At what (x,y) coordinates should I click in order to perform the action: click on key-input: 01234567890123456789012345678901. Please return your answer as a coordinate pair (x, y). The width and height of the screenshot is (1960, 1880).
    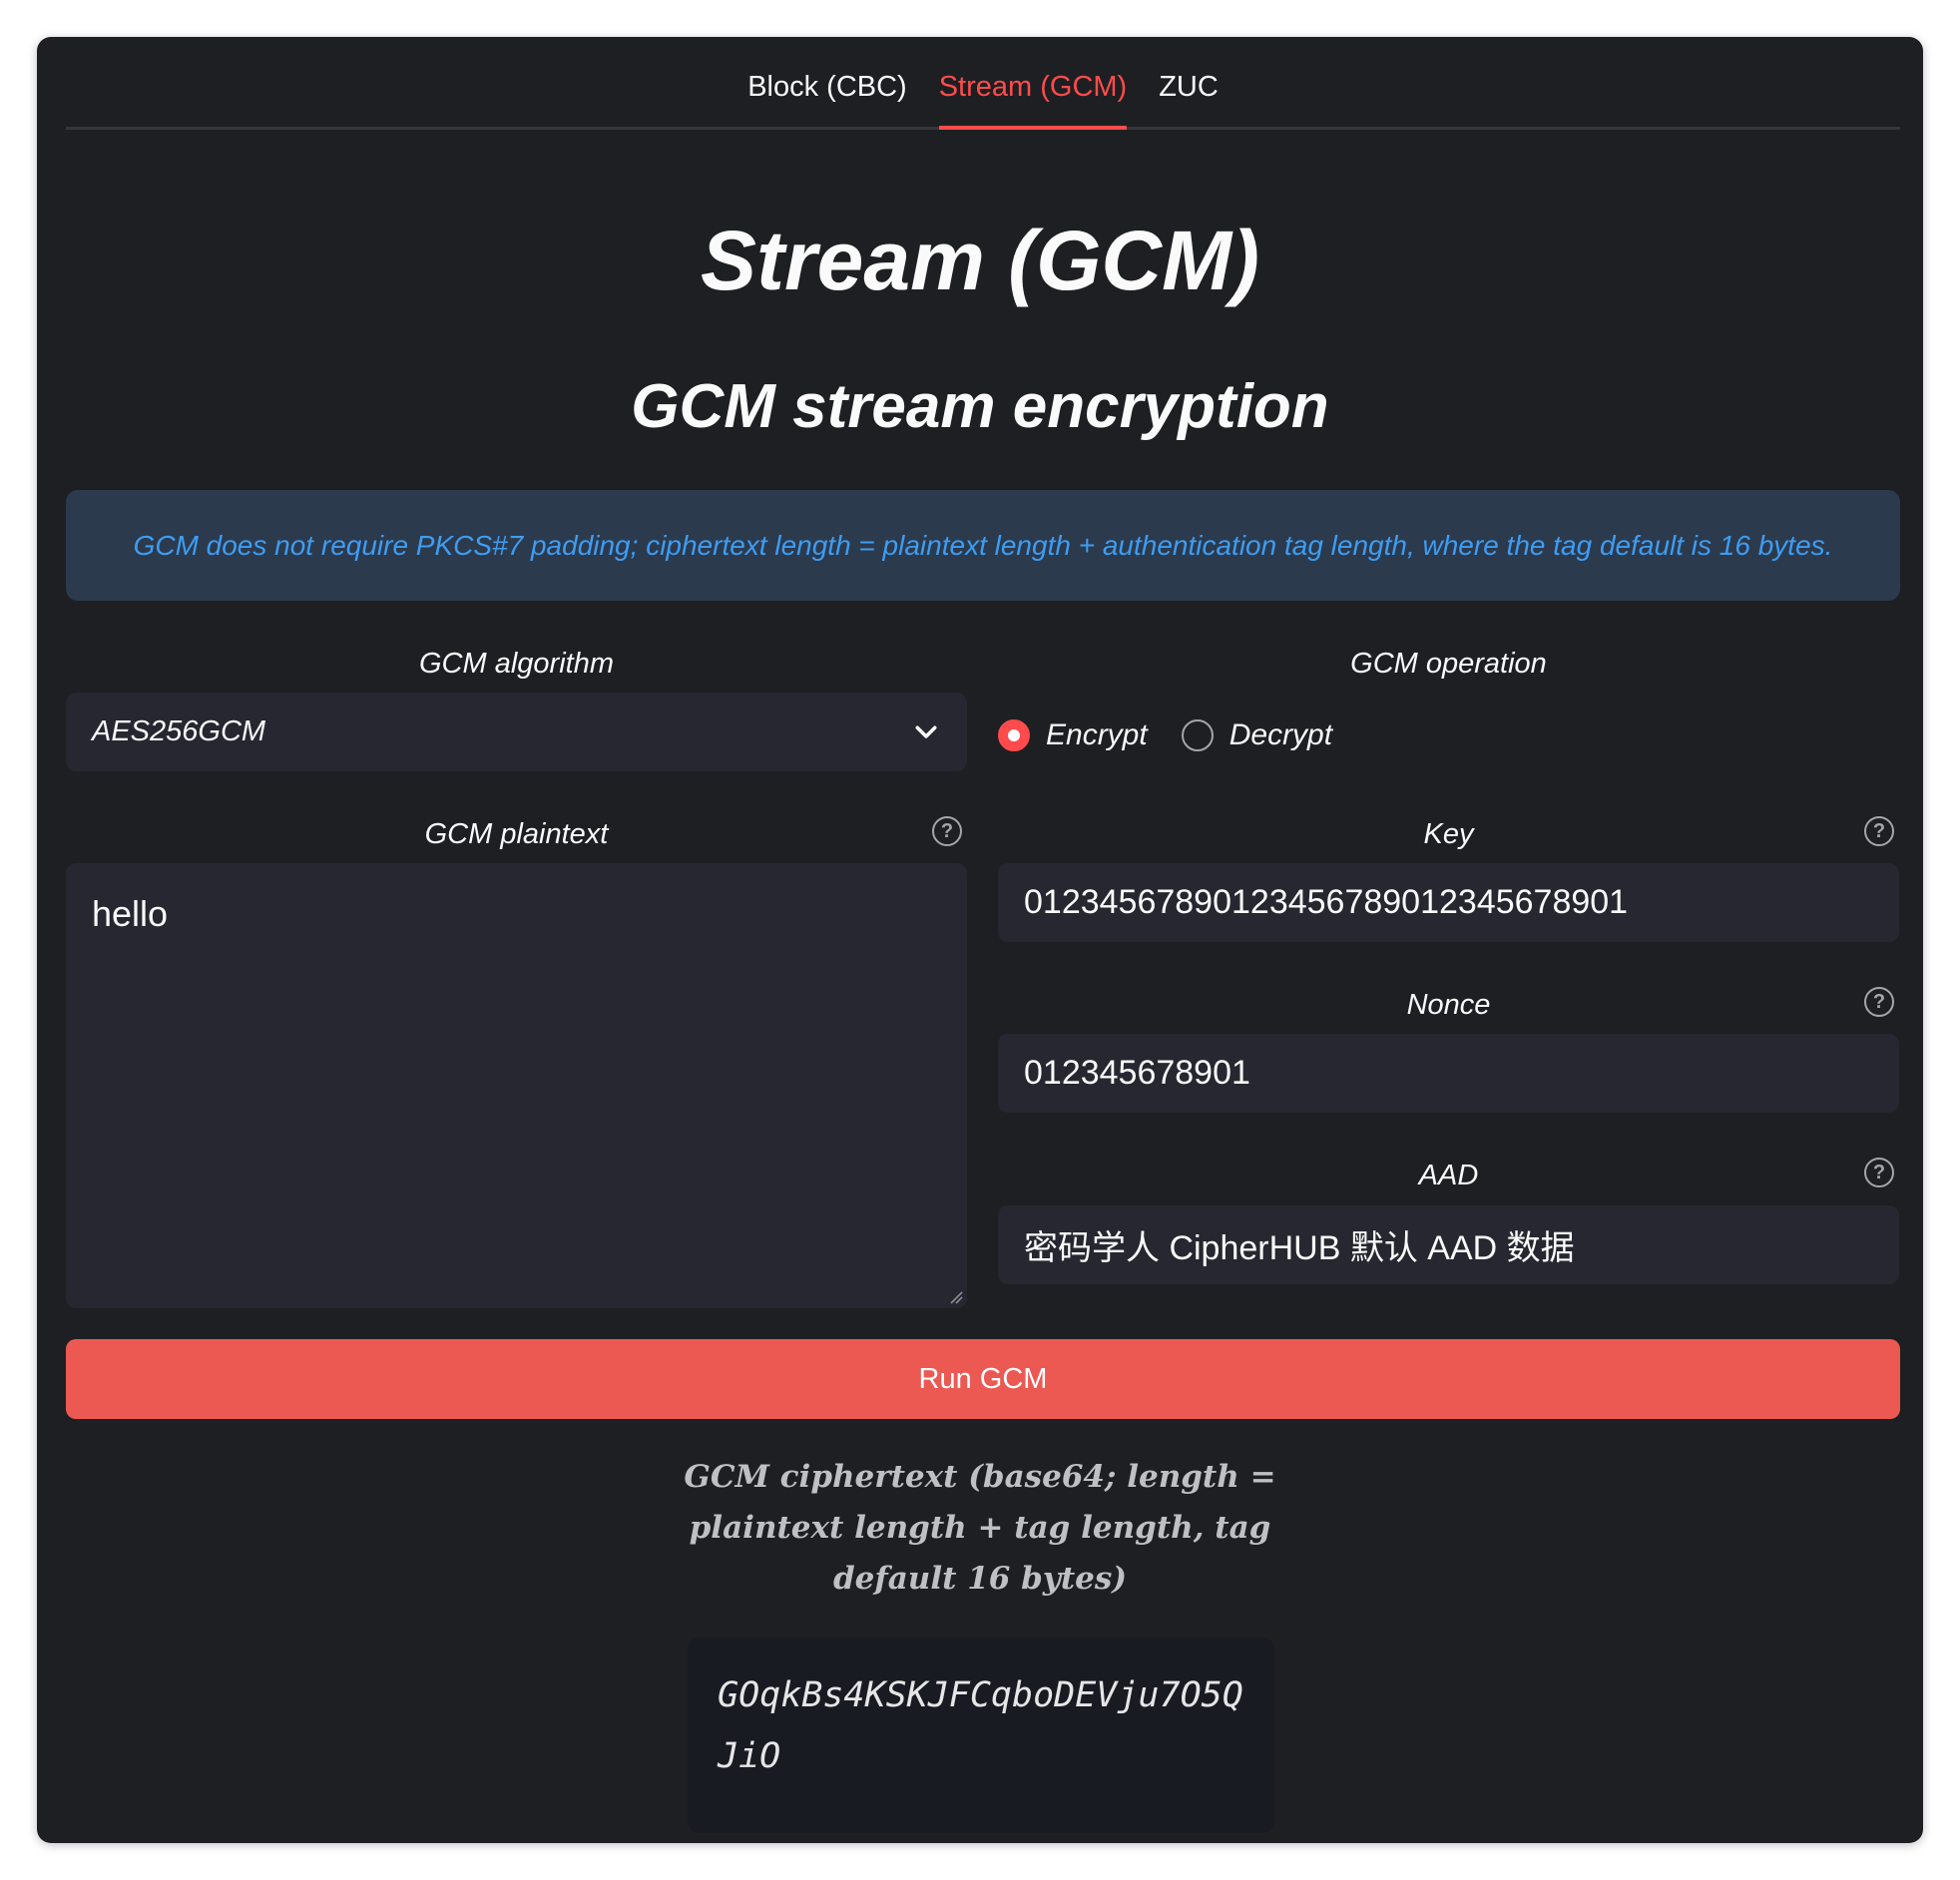
    Looking at the image, I should click on (1448, 902).